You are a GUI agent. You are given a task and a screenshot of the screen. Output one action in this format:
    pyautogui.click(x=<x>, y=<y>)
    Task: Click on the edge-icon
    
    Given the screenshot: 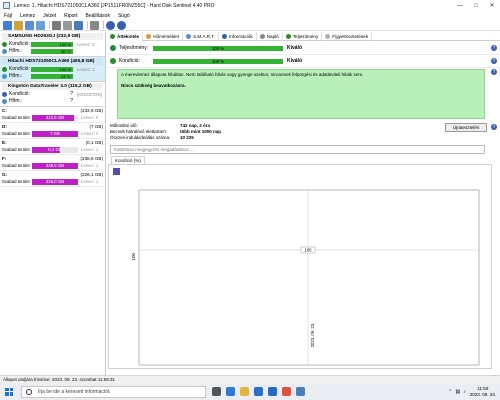 What is the action you would take?
    pyautogui.click(x=230, y=391)
    